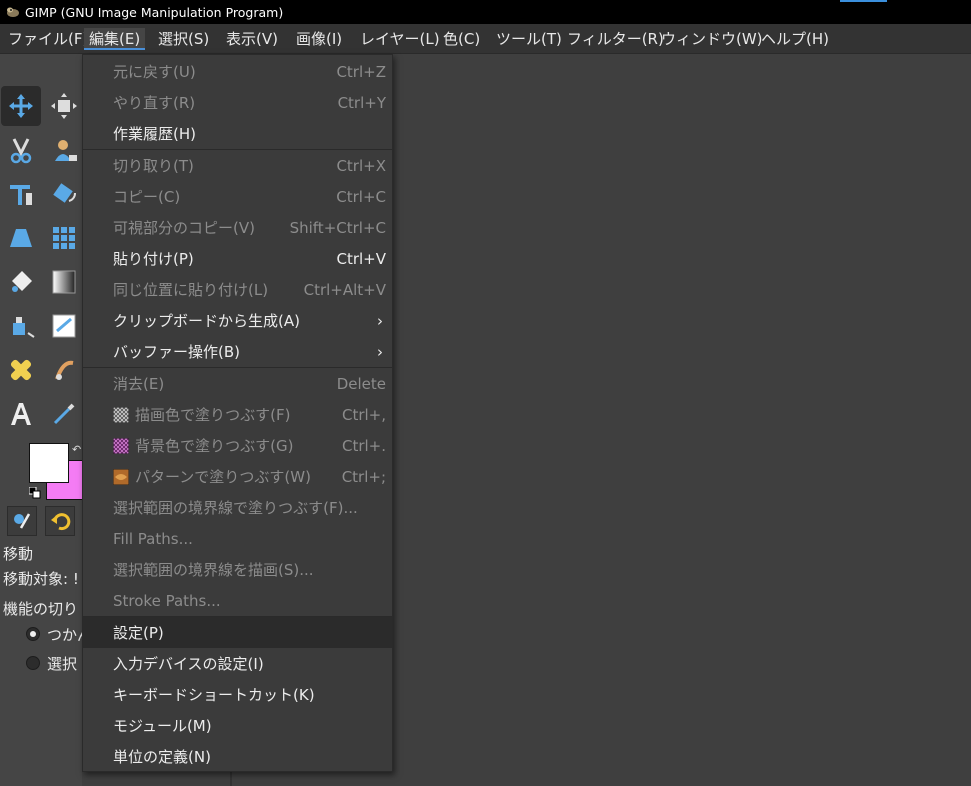  What do you see at coordinates (461, 39) in the screenshot?
I see `menu-colors: 色(C)` at bounding box center [461, 39].